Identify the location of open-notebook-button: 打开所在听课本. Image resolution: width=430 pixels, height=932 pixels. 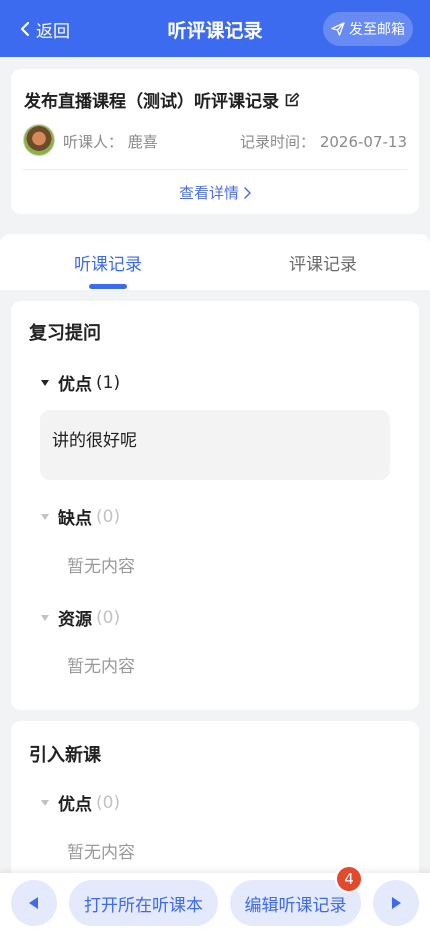
(143, 903).